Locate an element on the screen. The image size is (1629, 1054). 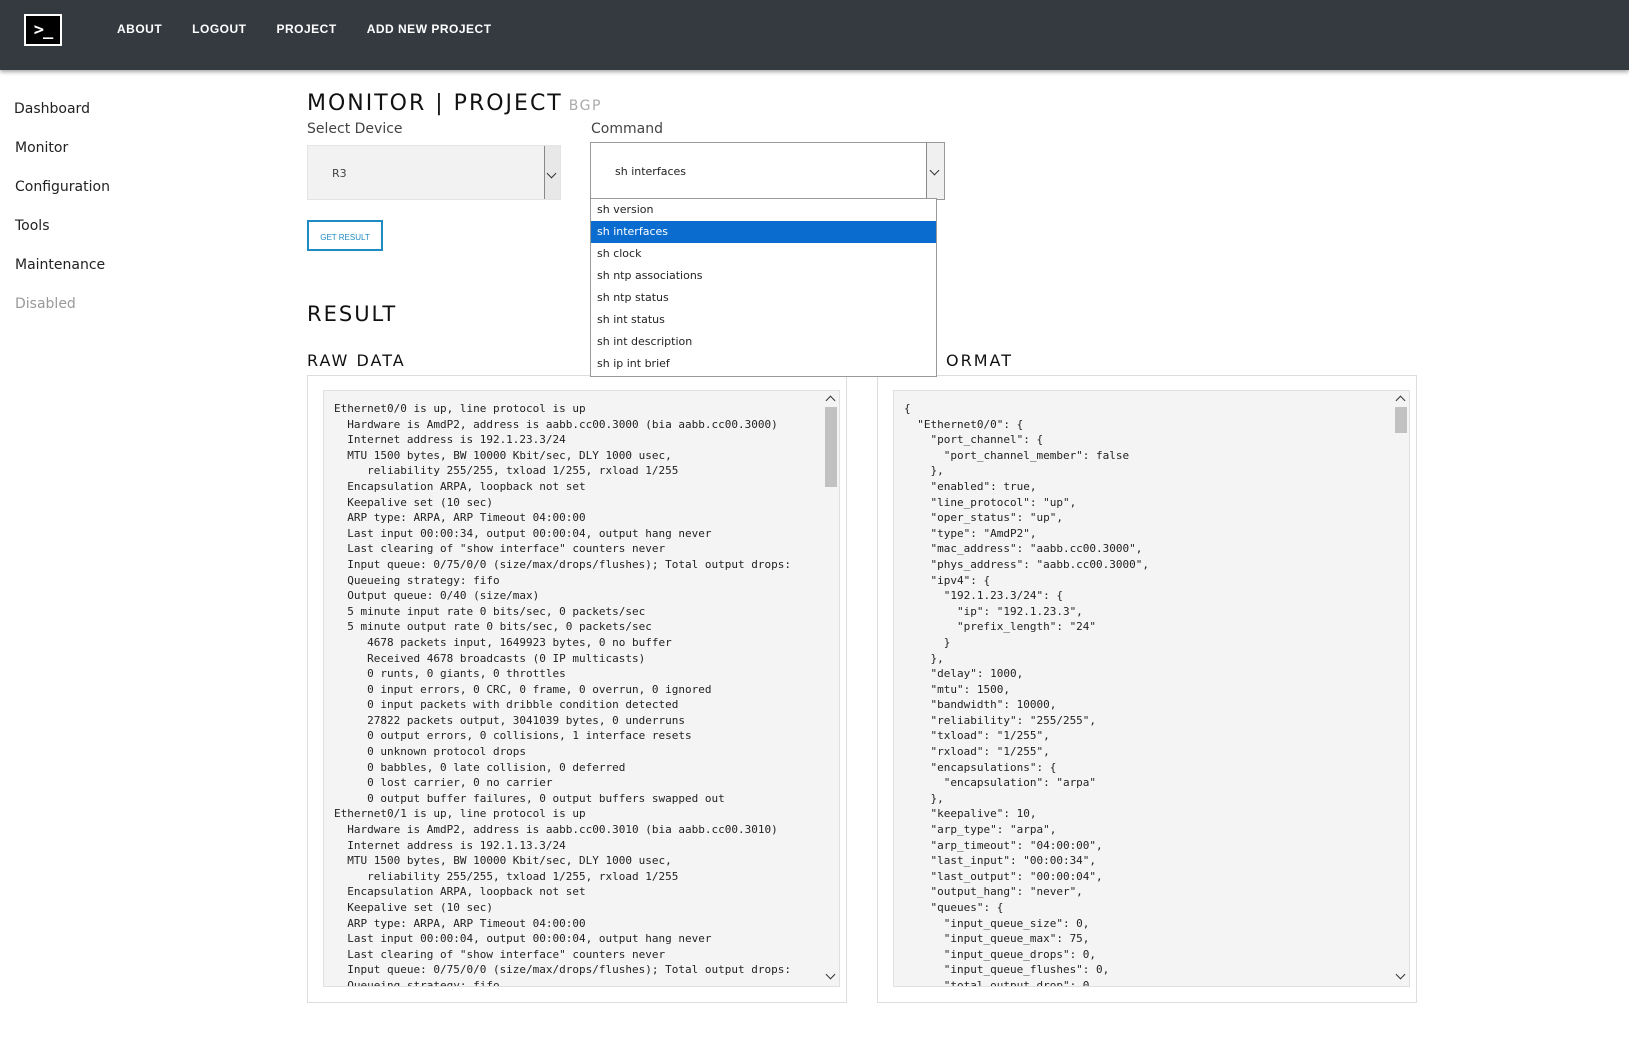
nav-logout-link: LOGOUT is located at coordinates (219, 29).